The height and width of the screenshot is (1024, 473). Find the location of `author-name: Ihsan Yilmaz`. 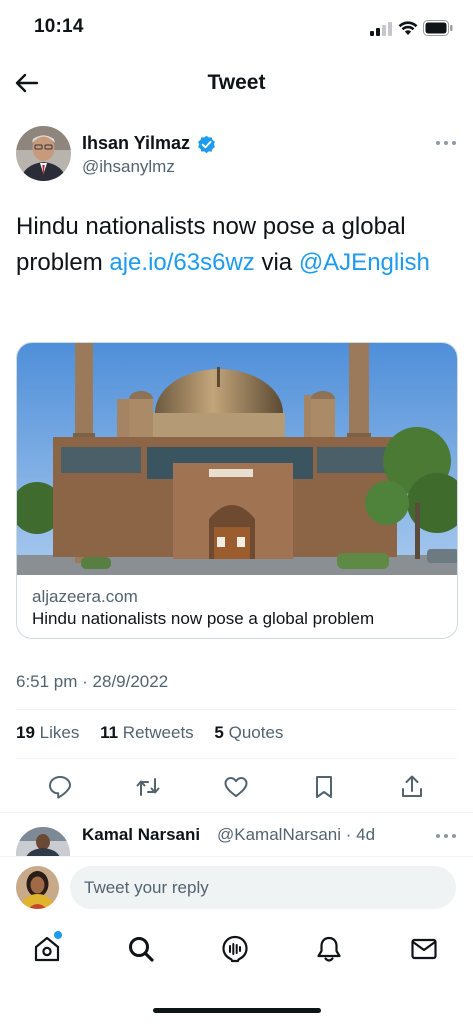

author-name: Ihsan Yilmaz is located at coordinates (136, 143).